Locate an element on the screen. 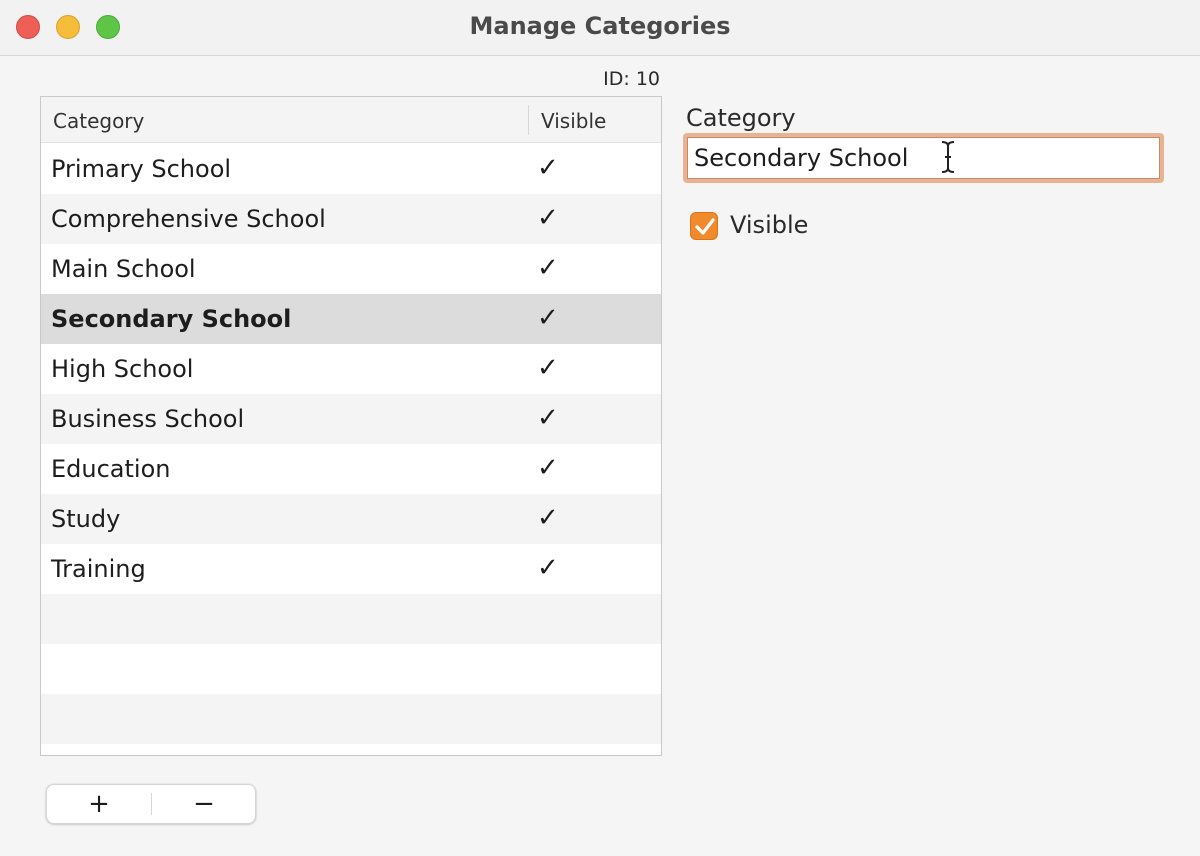 This screenshot has height=856, width=1200. column-header-visible: Visible is located at coordinates (573, 121).